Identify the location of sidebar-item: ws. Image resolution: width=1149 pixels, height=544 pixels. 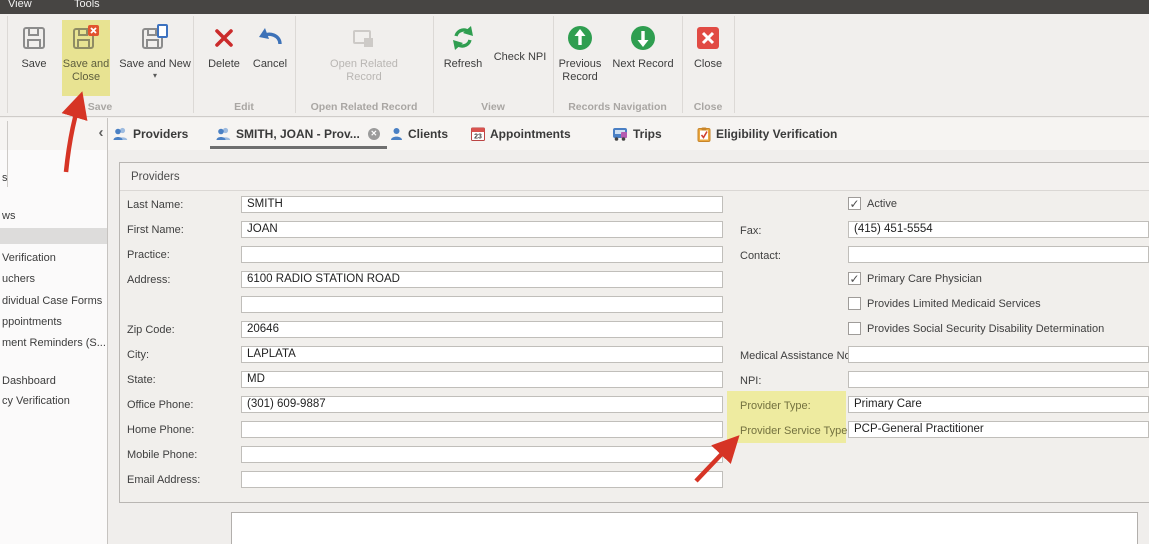
(8, 216).